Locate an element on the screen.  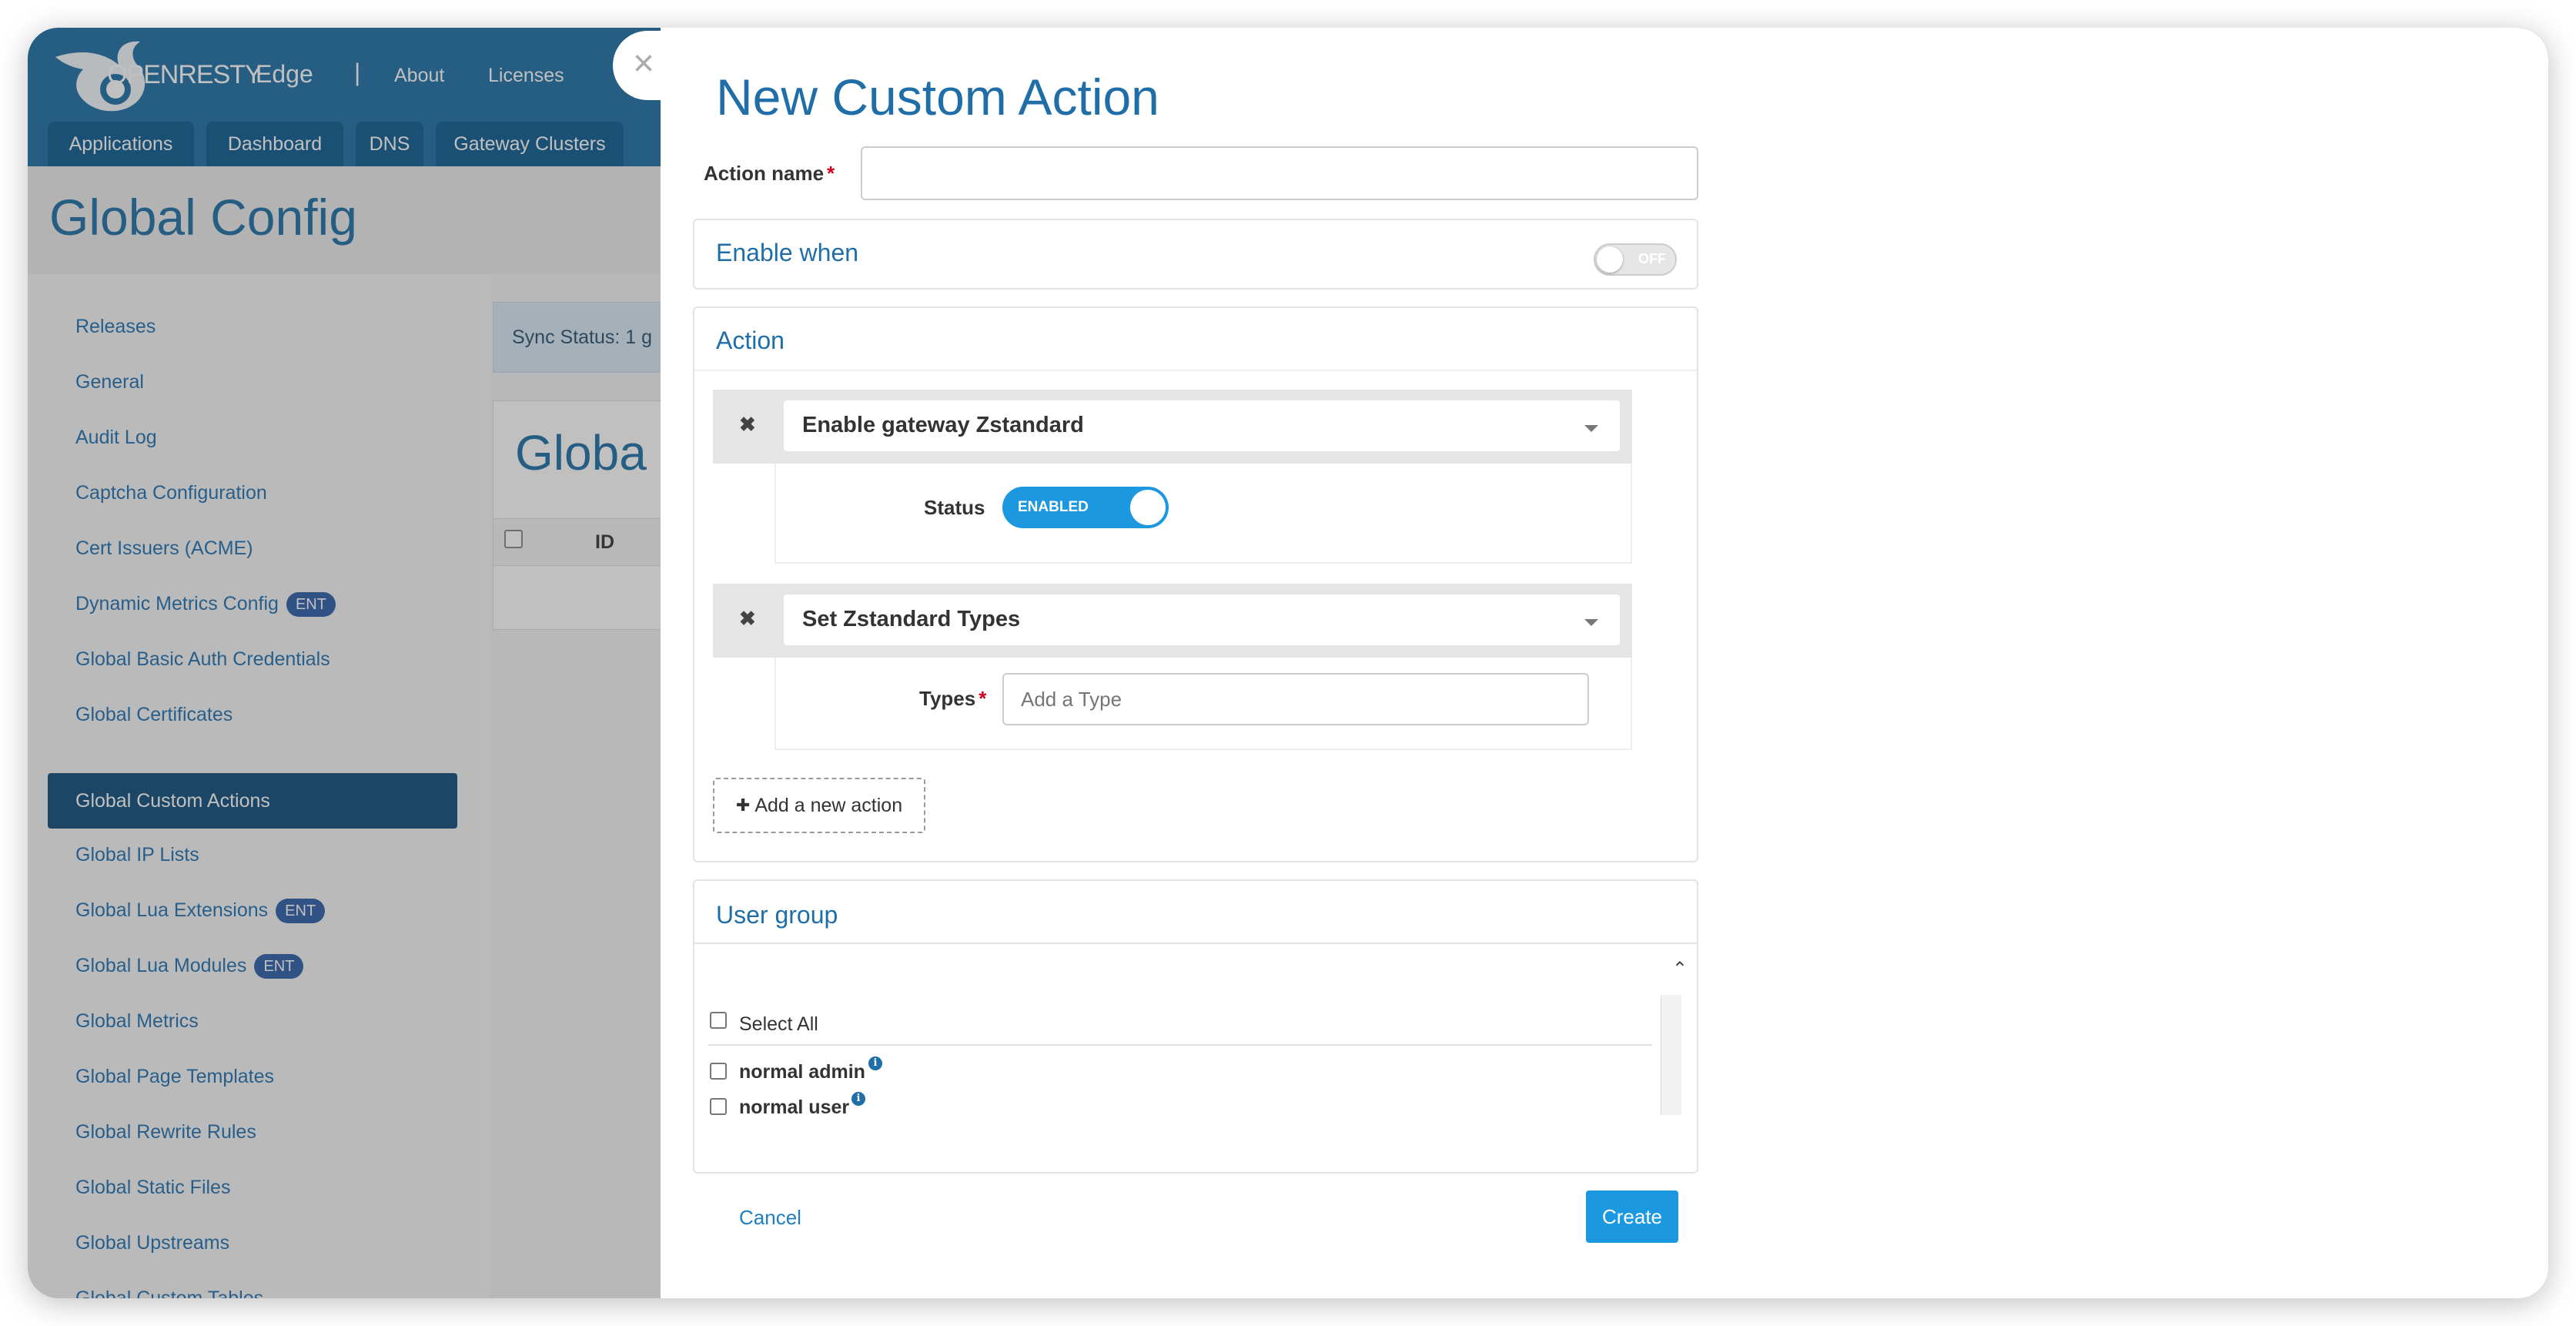
types-label: Types * is located at coordinates (953, 698).